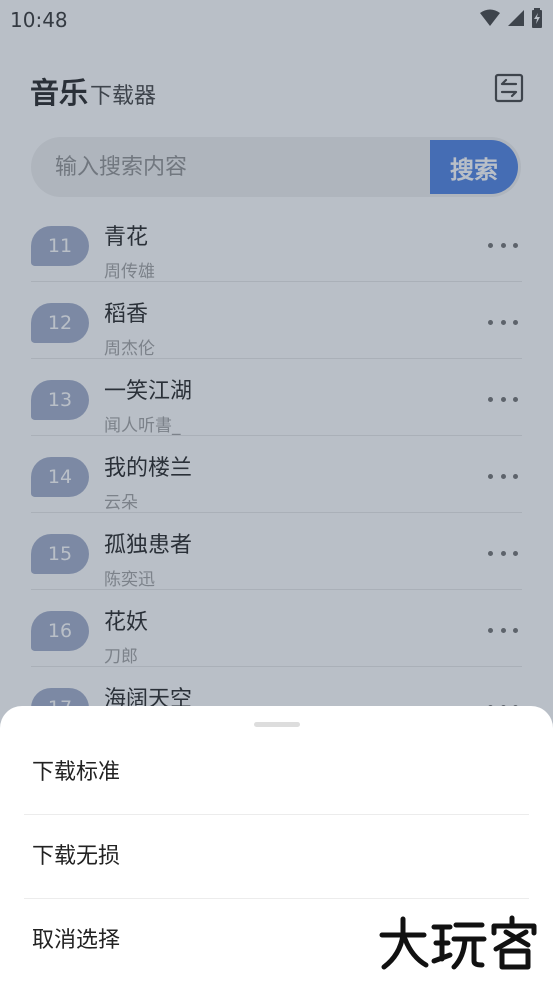  I want to click on download-standard-option: 下载标准, so click(276, 772).